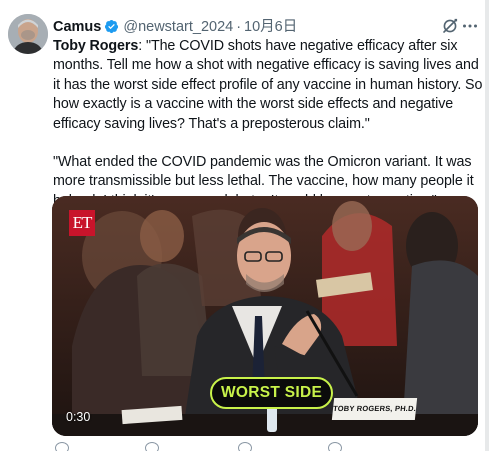 This screenshot has width=489, height=451. Describe the element at coordinates (82, 223) in the screenshot. I see `et-logo: ET` at that location.